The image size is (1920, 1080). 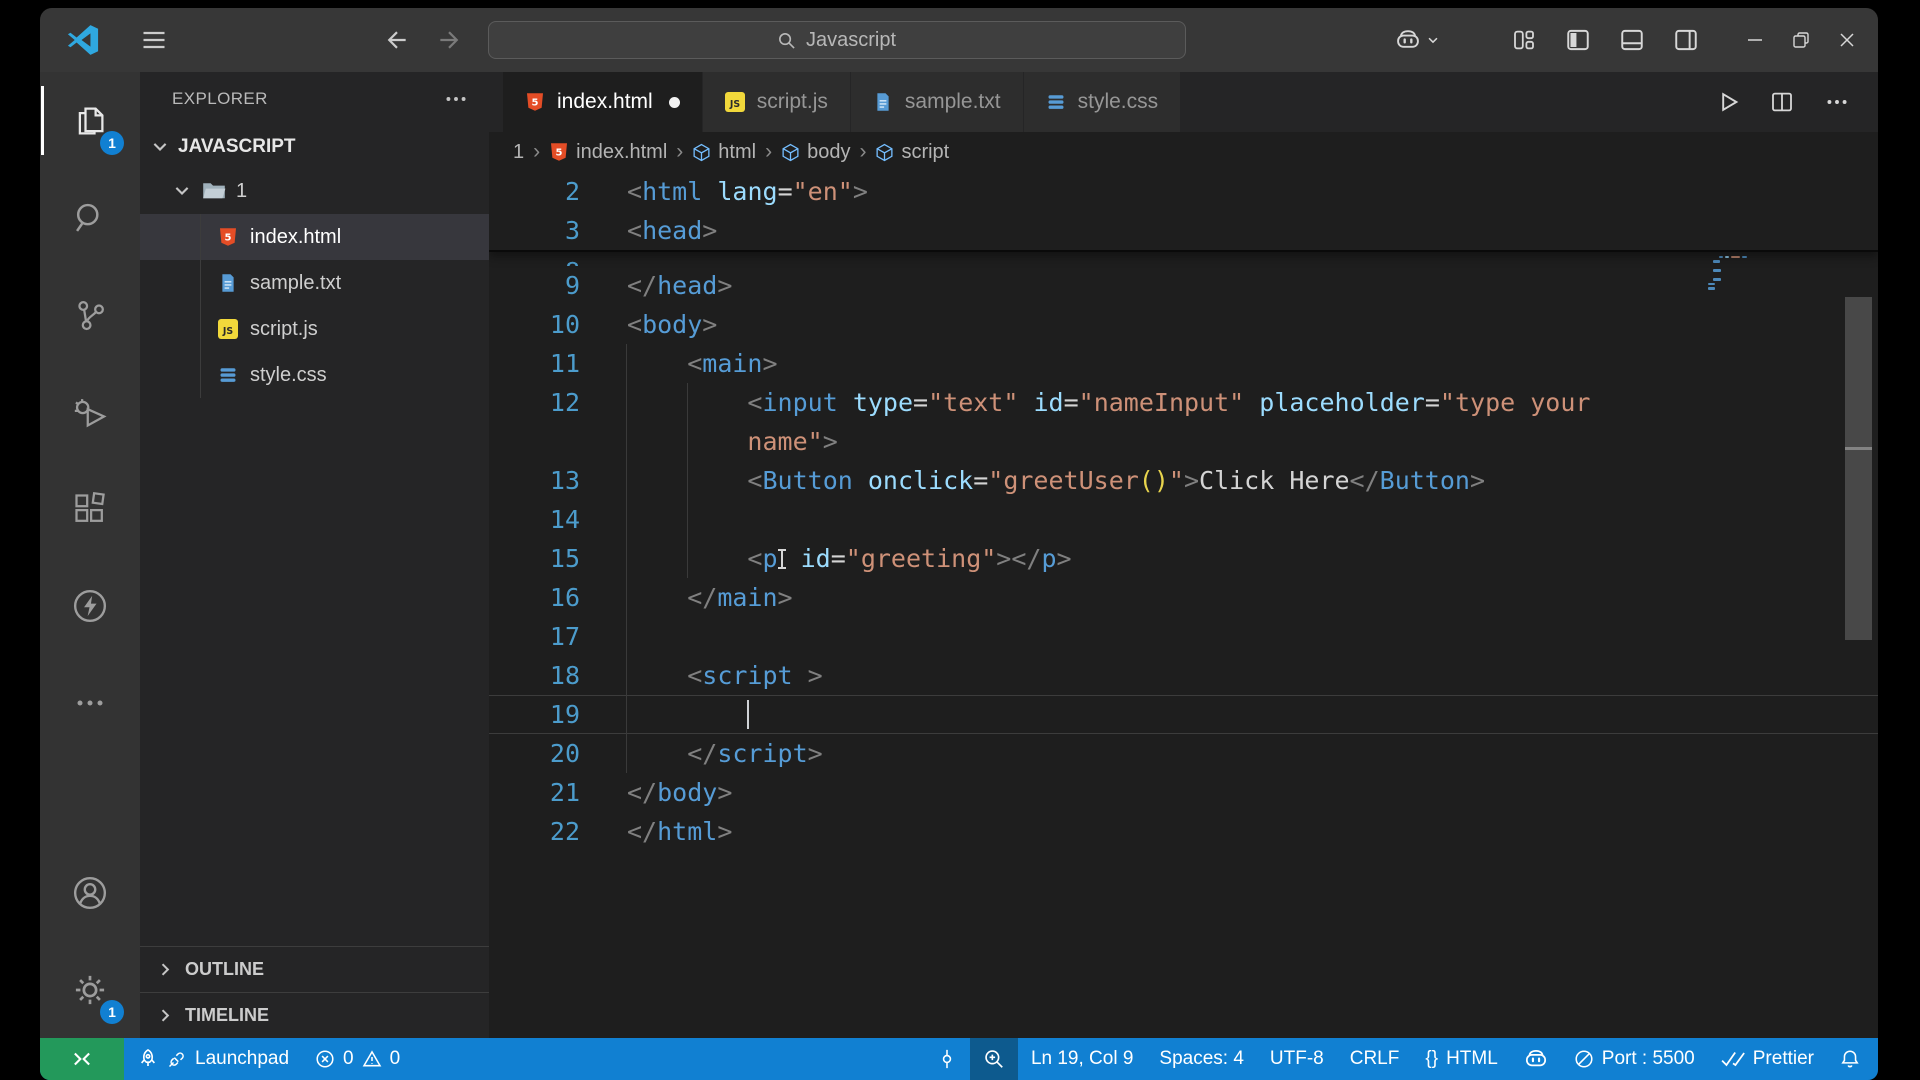 What do you see at coordinates (1755, 40) in the screenshot?
I see `minimize-button` at bounding box center [1755, 40].